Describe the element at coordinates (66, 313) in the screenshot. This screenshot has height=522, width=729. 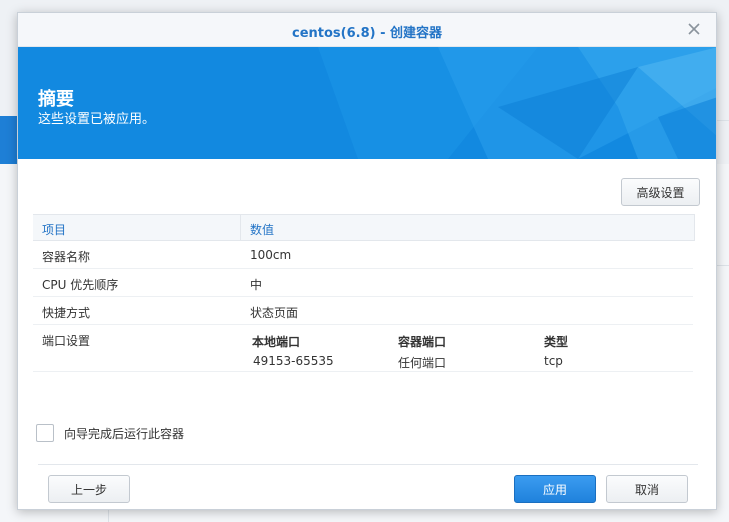
I see `row-key: 快捷方式` at that location.